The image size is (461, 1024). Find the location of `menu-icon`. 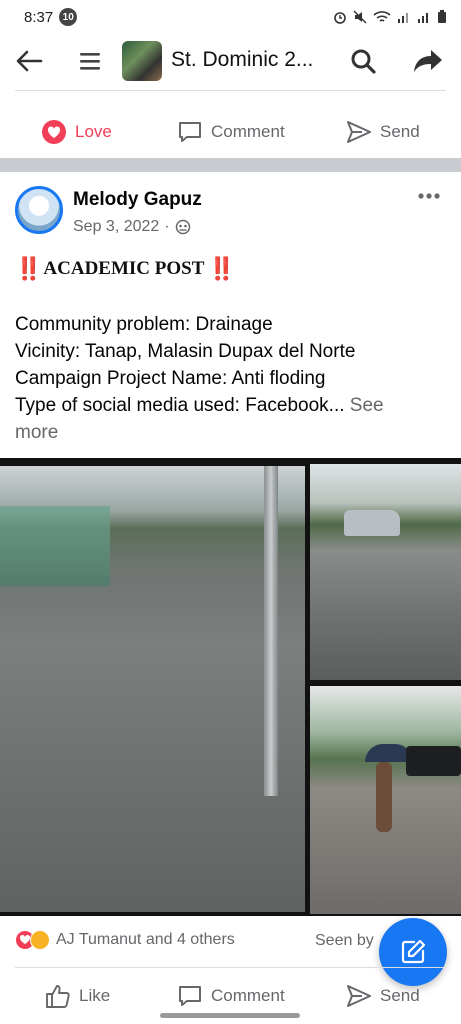

menu-icon is located at coordinates (90, 61).